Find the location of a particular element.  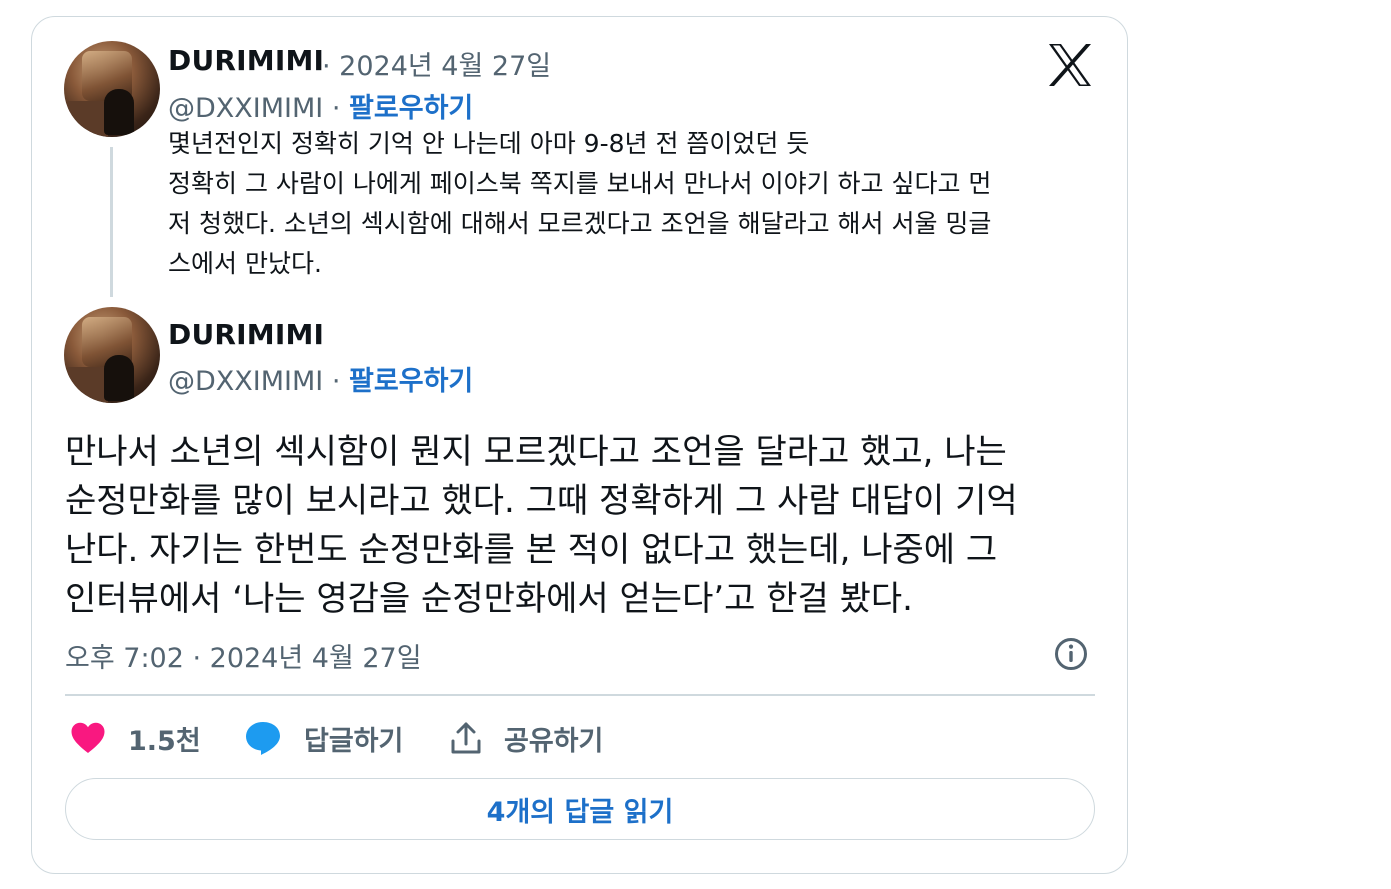

reply-label: 답글하기 is located at coordinates (354, 741).